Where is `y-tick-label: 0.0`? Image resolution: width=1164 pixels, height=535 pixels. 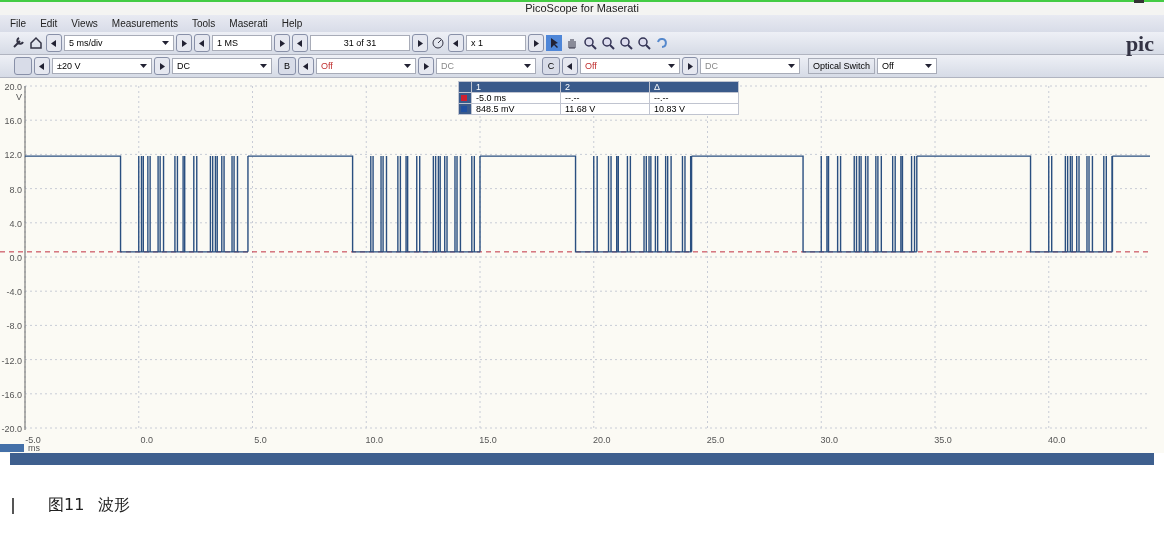 y-tick-label: 0.0 is located at coordinates (15, 258).